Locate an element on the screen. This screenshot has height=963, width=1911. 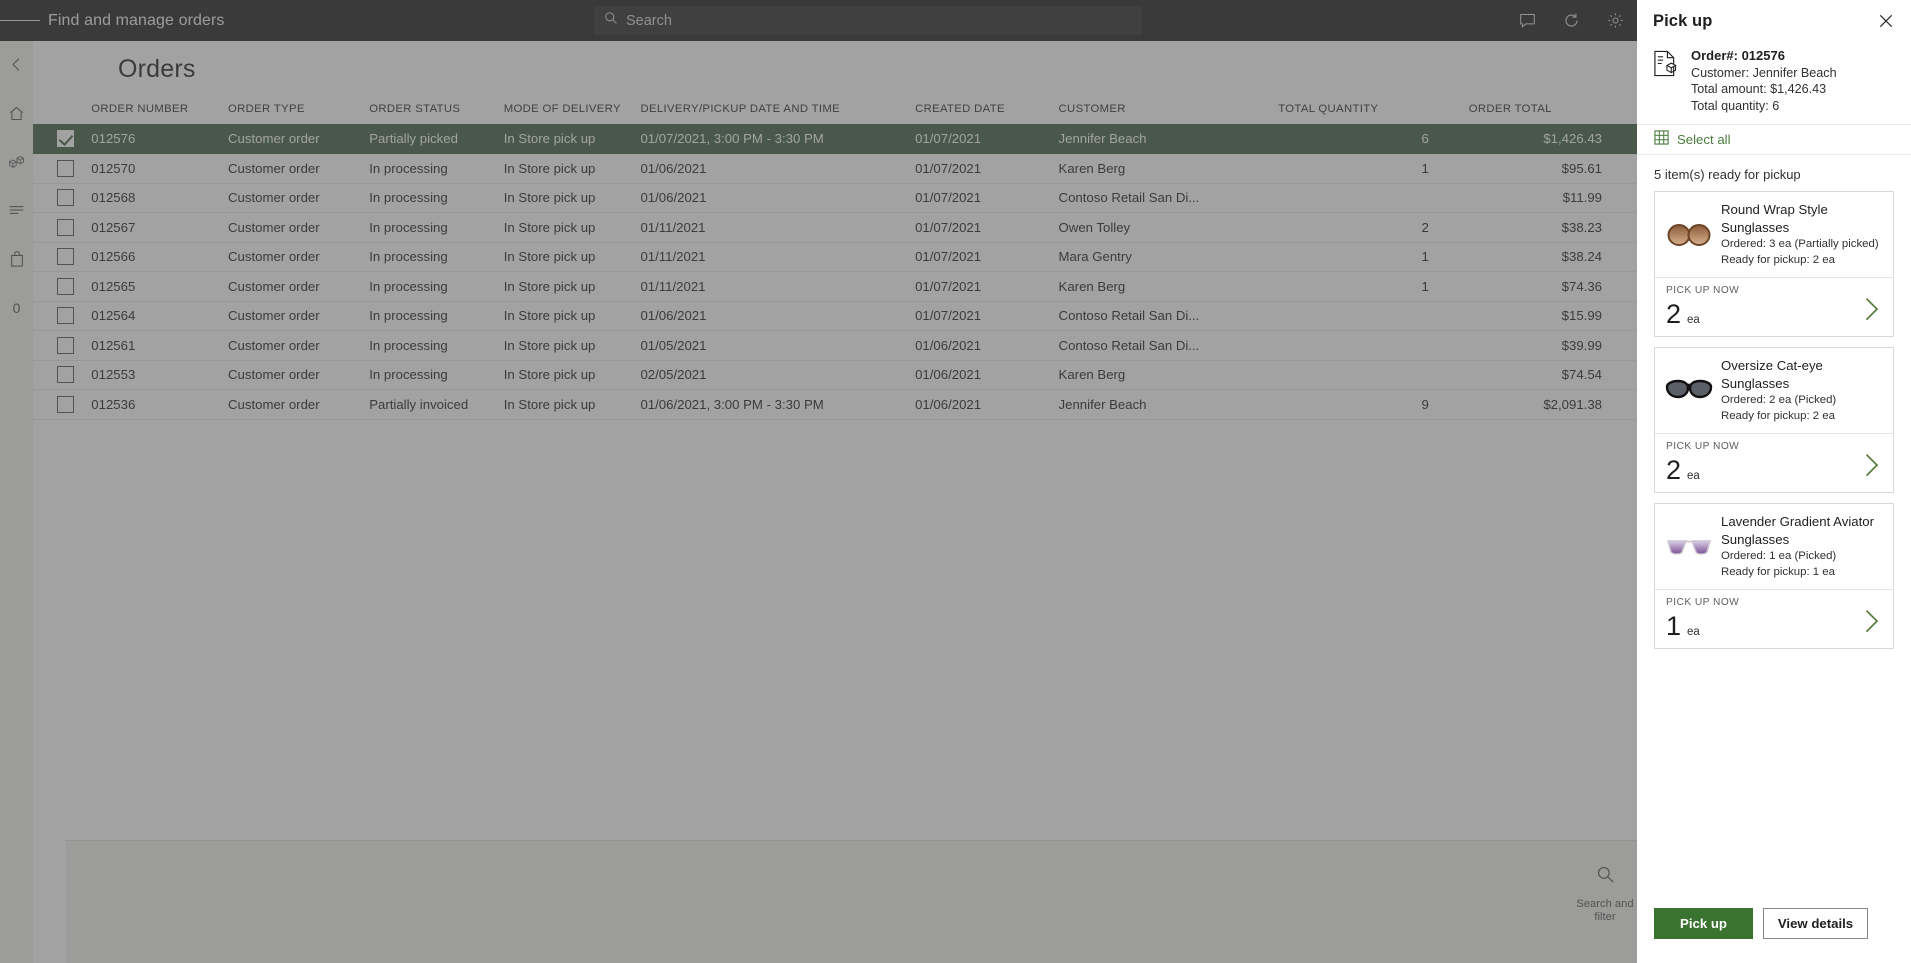
lavender-aviator-sunglasses-image is located at coordinates (1689, 546).